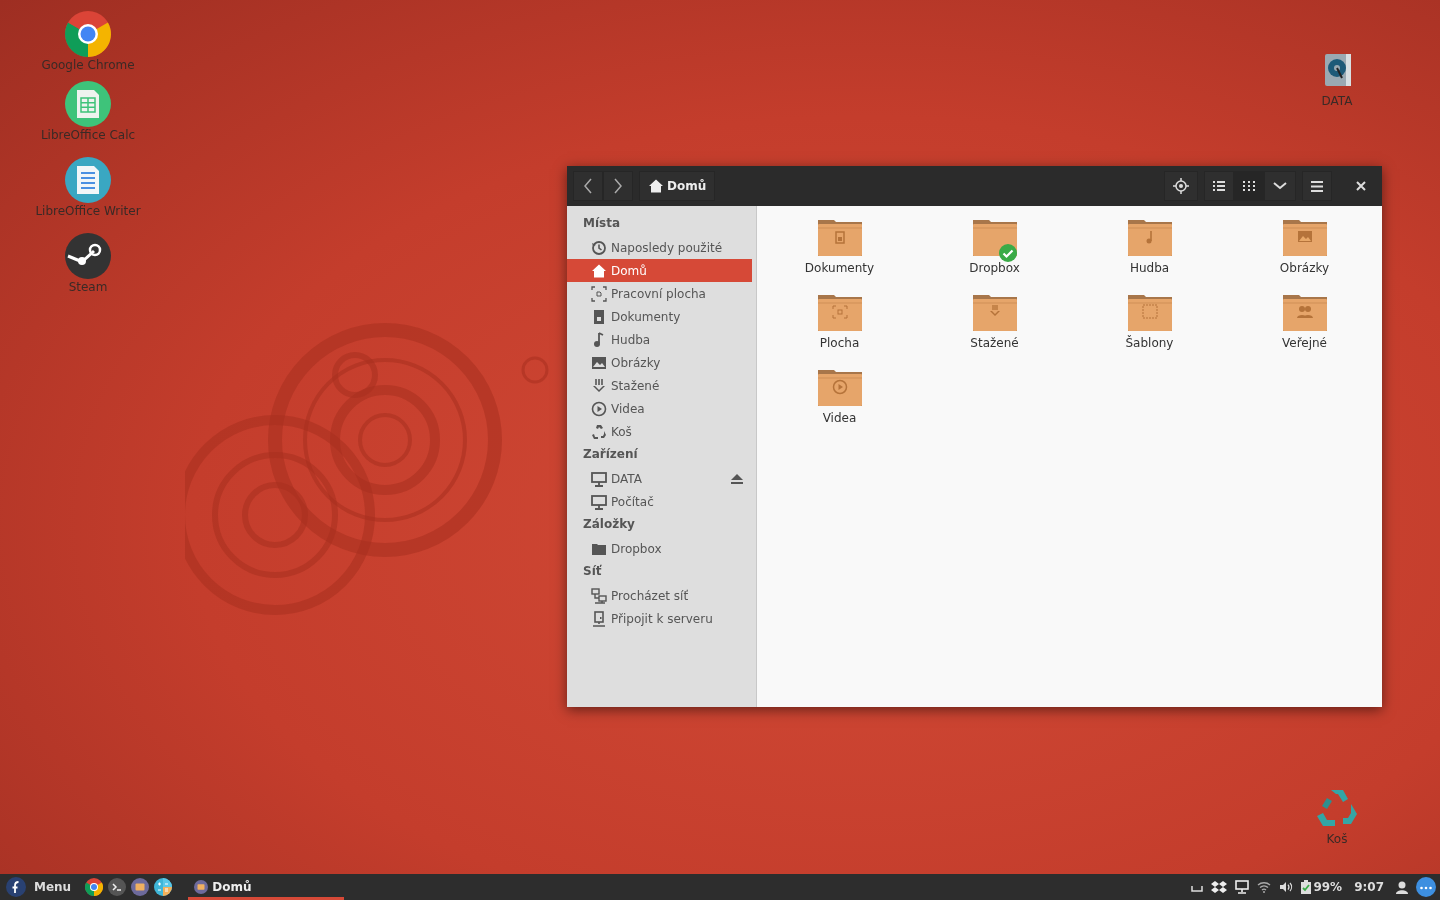 The height and width of the screenshot is (900, 1440). What do you see at coordinates (599, 247) in the screenshot?
I see `clock-icon` at bounding box center [599, 247].